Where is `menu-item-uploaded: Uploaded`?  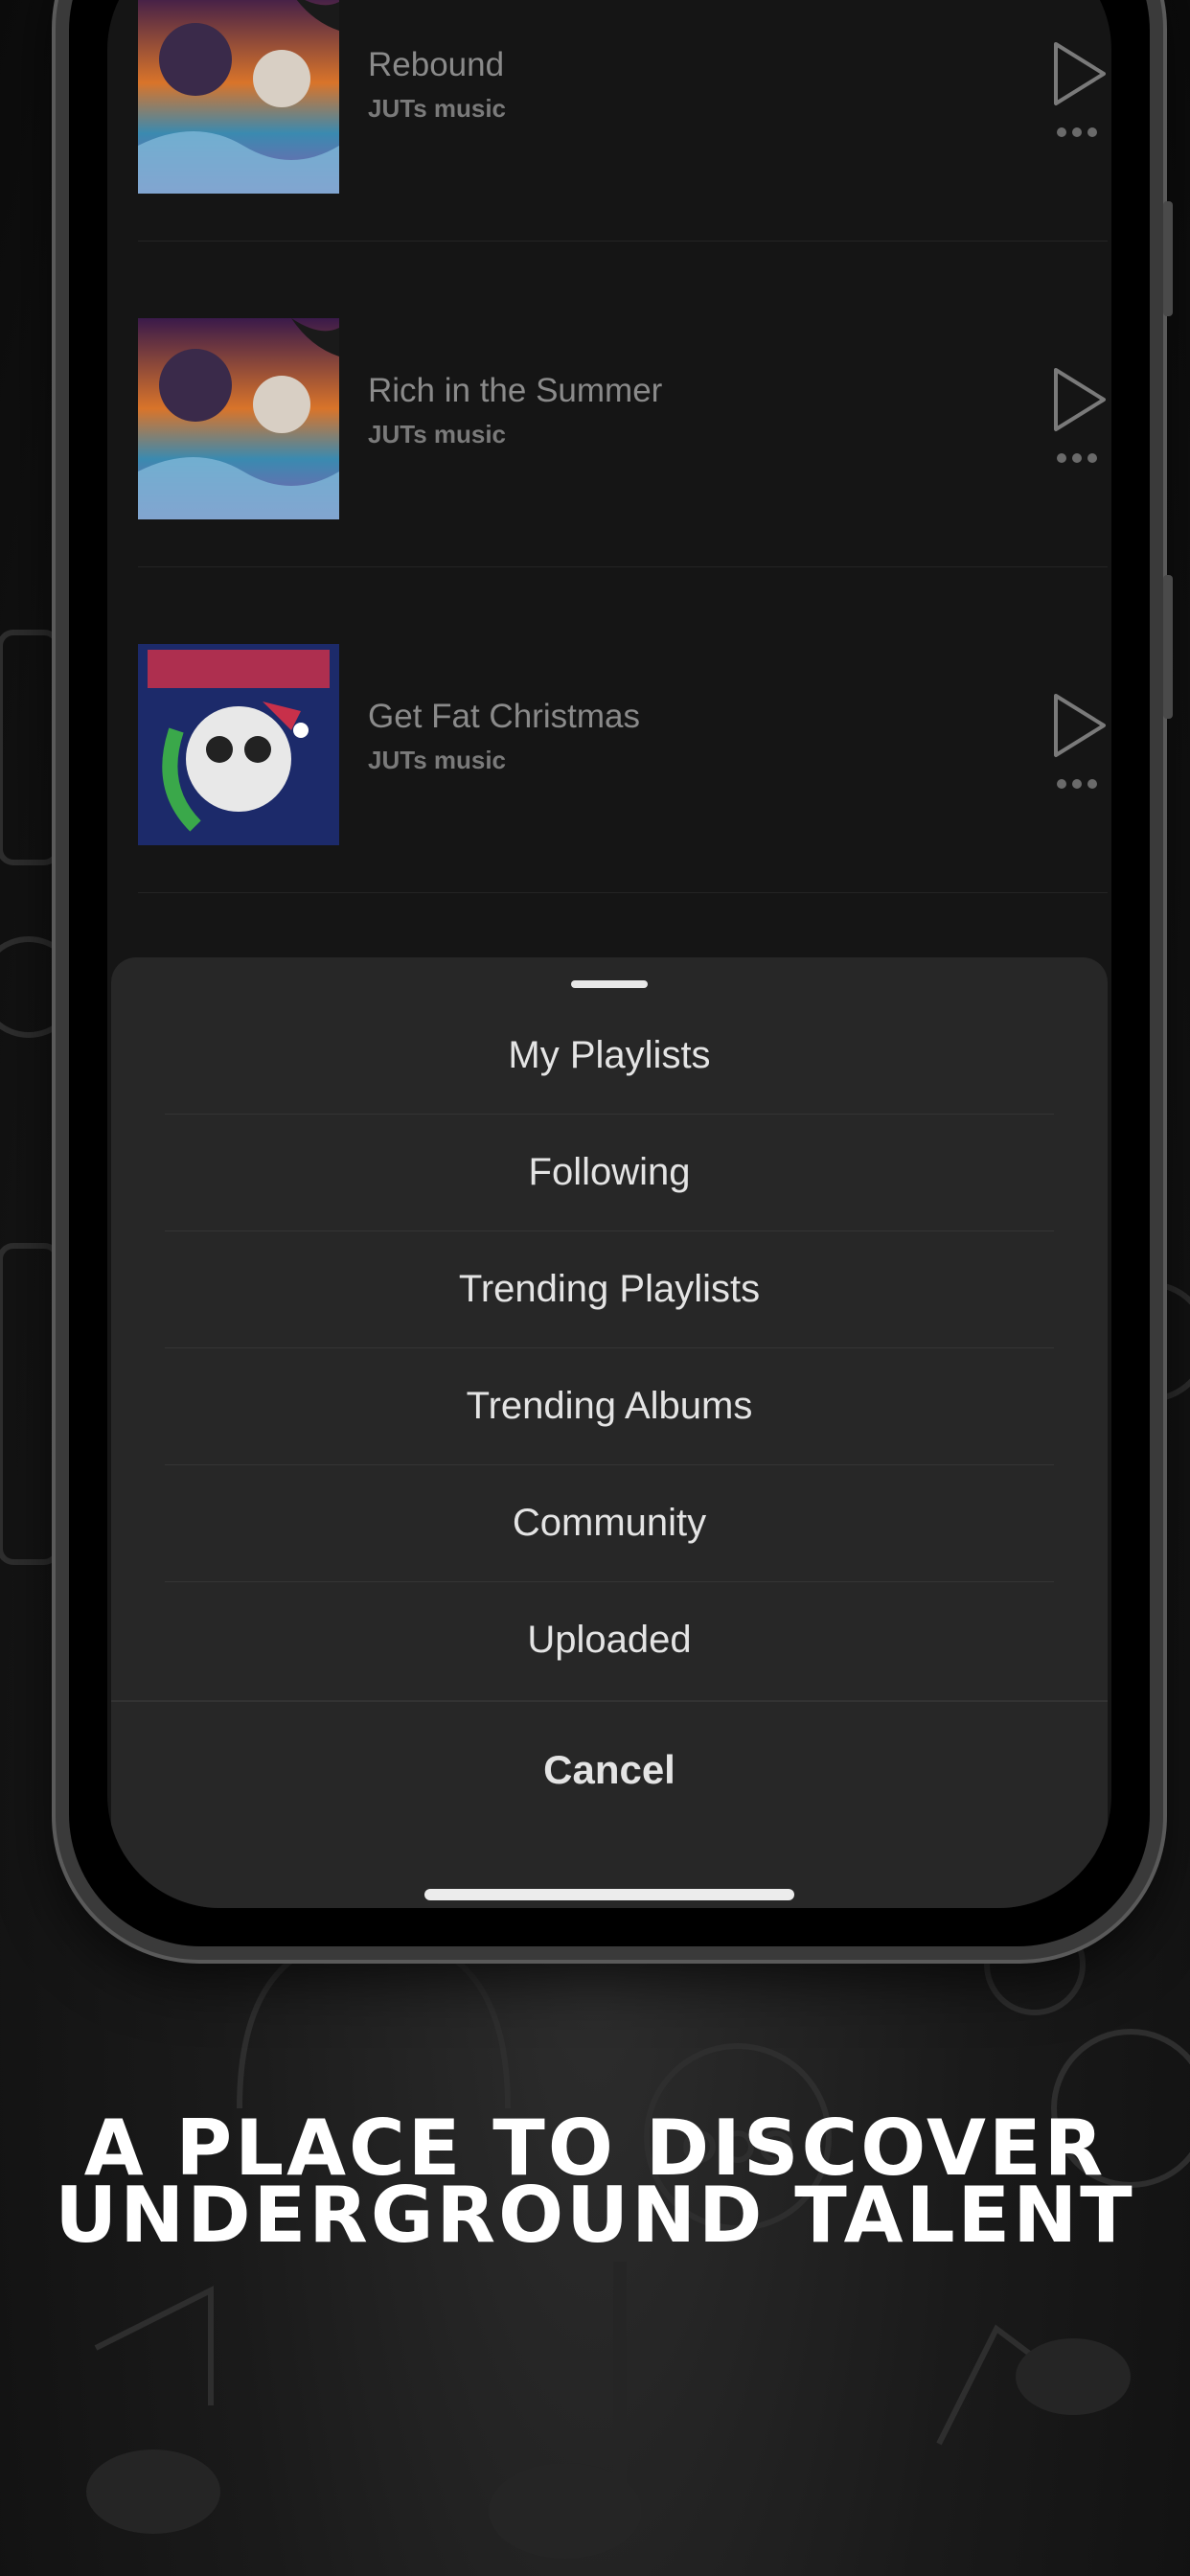 menu-item-uploaded: Uploaded is located at coordinates (609, 1640).